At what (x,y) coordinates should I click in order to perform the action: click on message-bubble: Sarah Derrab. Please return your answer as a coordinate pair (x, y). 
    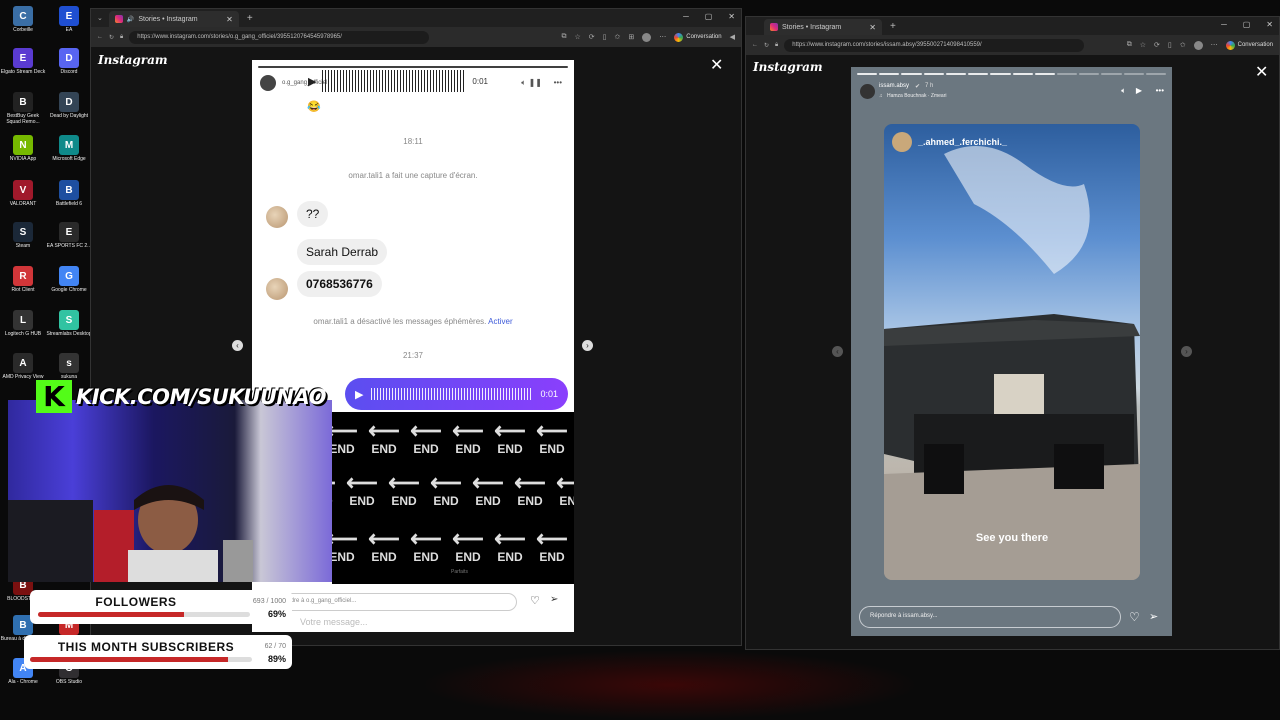
    Looking at the image, I should click on (342, 252).